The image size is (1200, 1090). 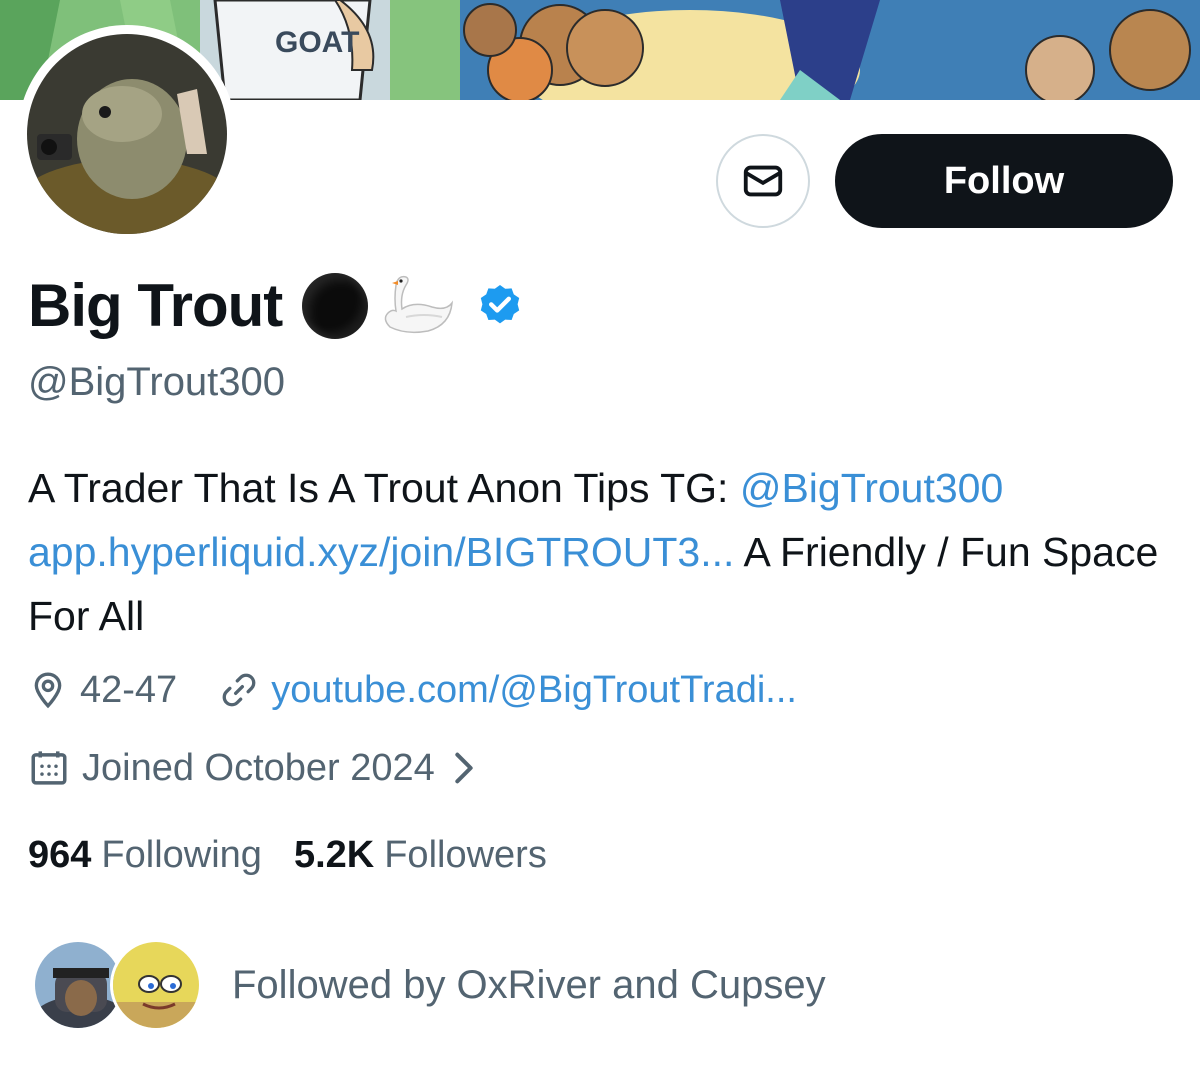 I want to click on message-button, so click(x=763, y=181).